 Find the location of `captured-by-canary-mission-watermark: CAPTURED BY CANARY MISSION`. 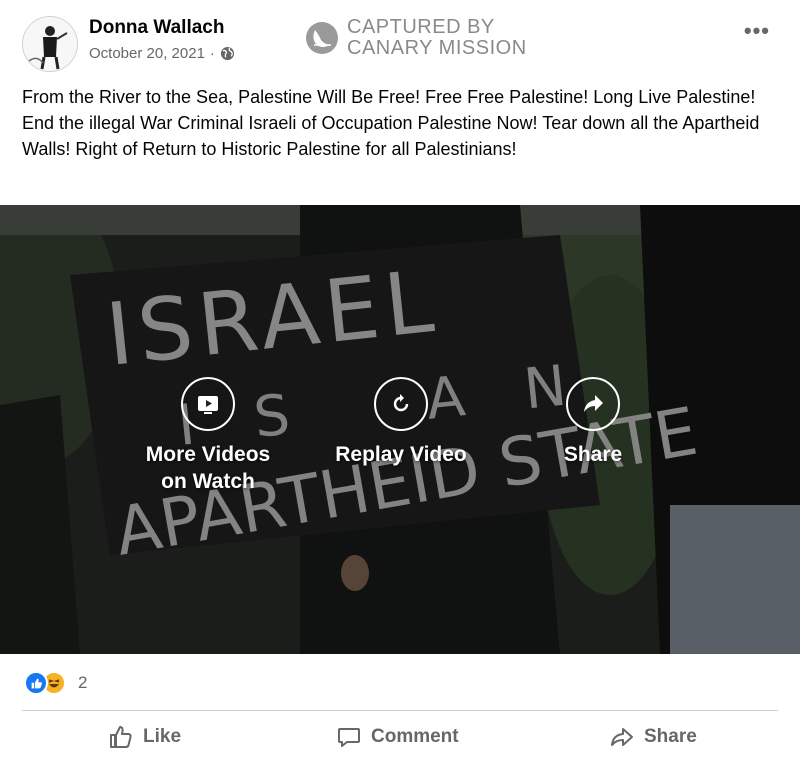

captured-by-canary-mission-watermark: CAPTURED BY CANARY MISSION is located at coordinates (416, 38).